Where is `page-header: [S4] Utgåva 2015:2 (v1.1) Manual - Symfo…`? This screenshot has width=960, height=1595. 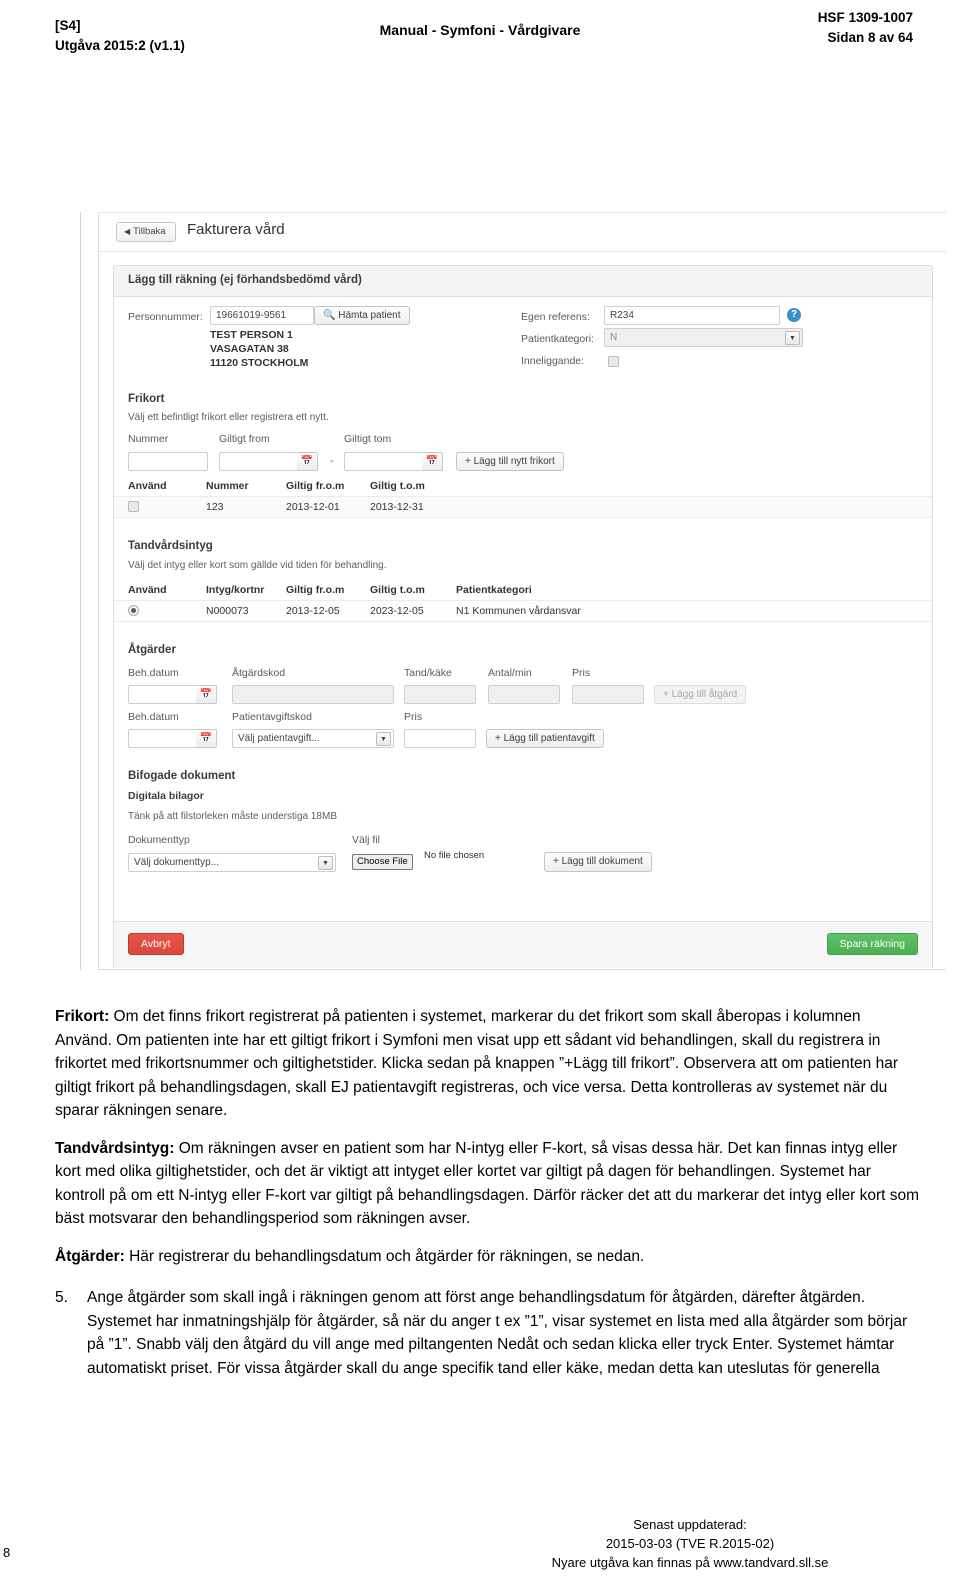
page-header: [S4] Utgåva 2015:2 (v1.1) Manual - Symfo… is located at coordinates (480, 35).